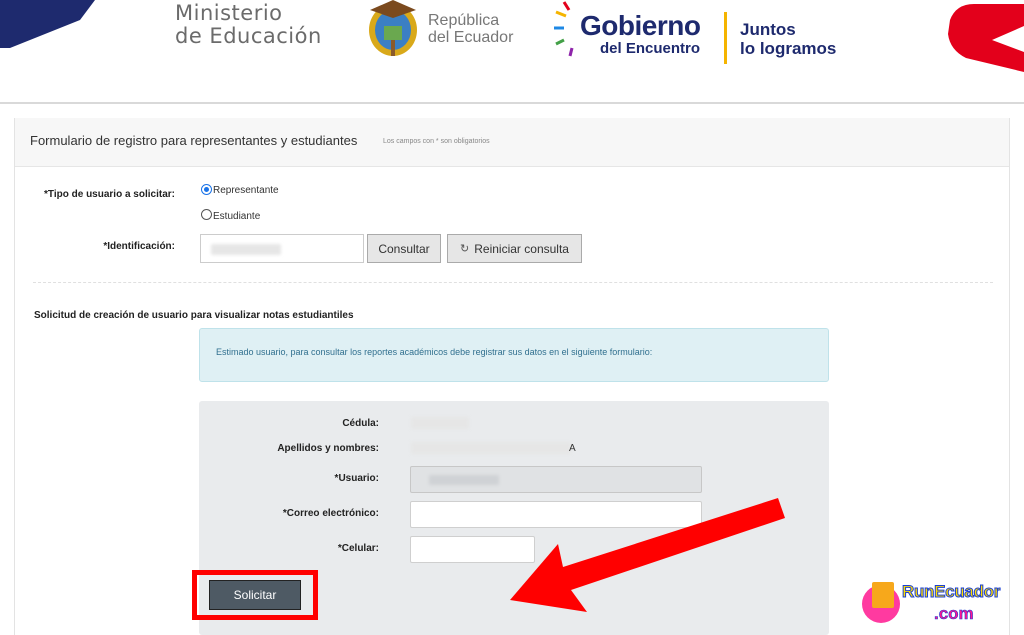 The image size is (1024, 635). Describe the element at coordinates (109, 194) in the screenshot. I see `user-type-label: *Tipo de usuario a solicitar:` at that location.